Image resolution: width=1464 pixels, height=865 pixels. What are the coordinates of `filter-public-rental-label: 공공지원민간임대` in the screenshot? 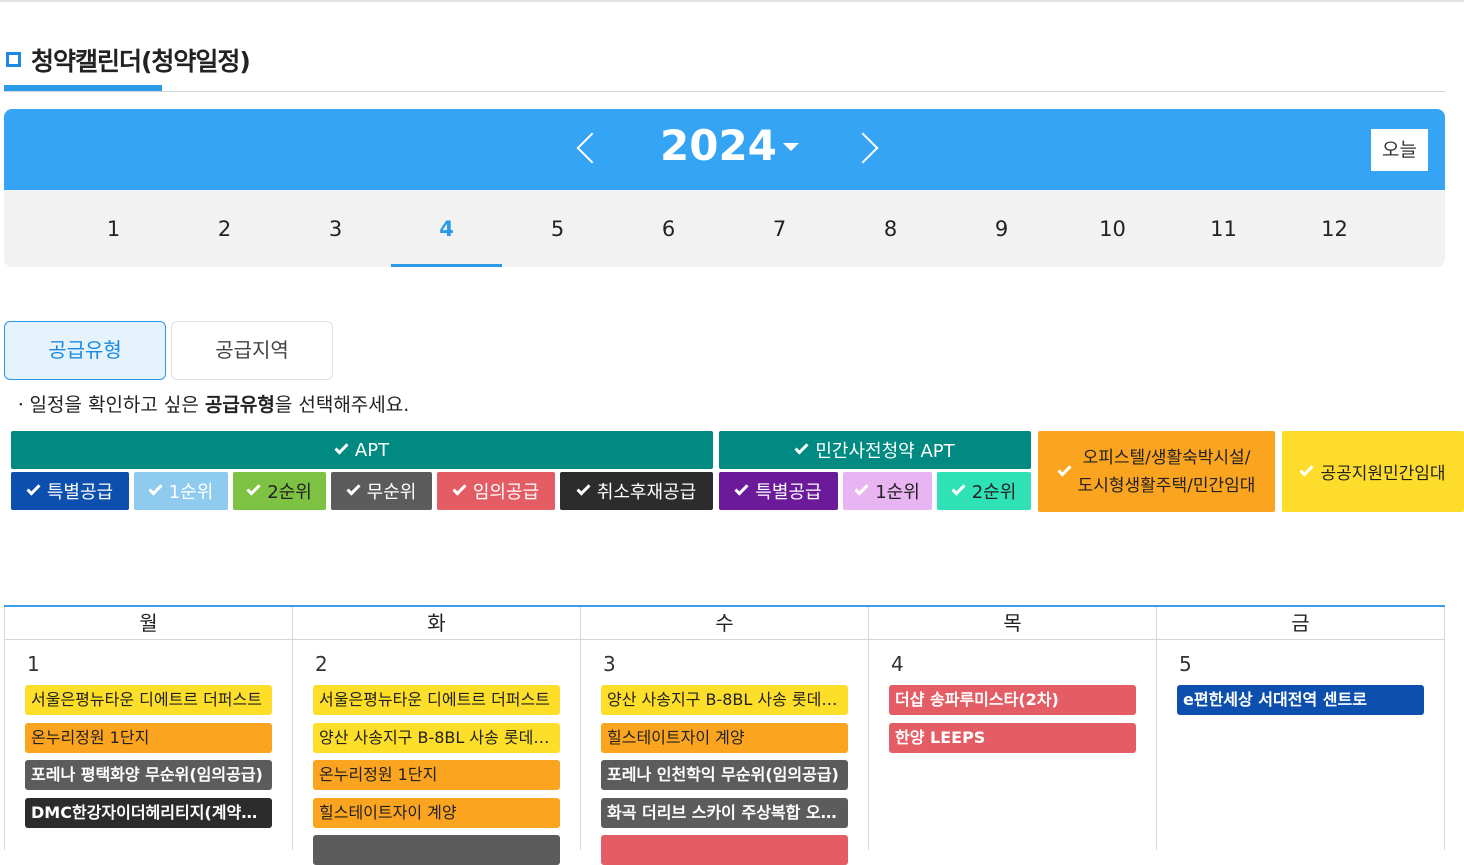 It's located at (1383, 474).